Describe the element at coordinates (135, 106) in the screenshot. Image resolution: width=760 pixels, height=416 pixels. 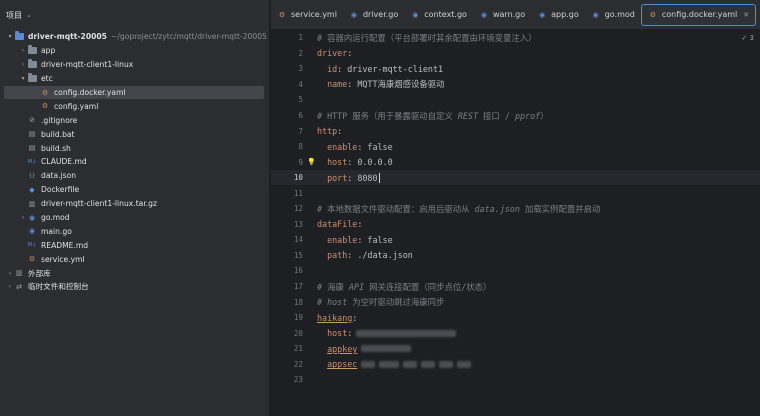
I see `tree-item: ⚙ config.yaml` at that location.